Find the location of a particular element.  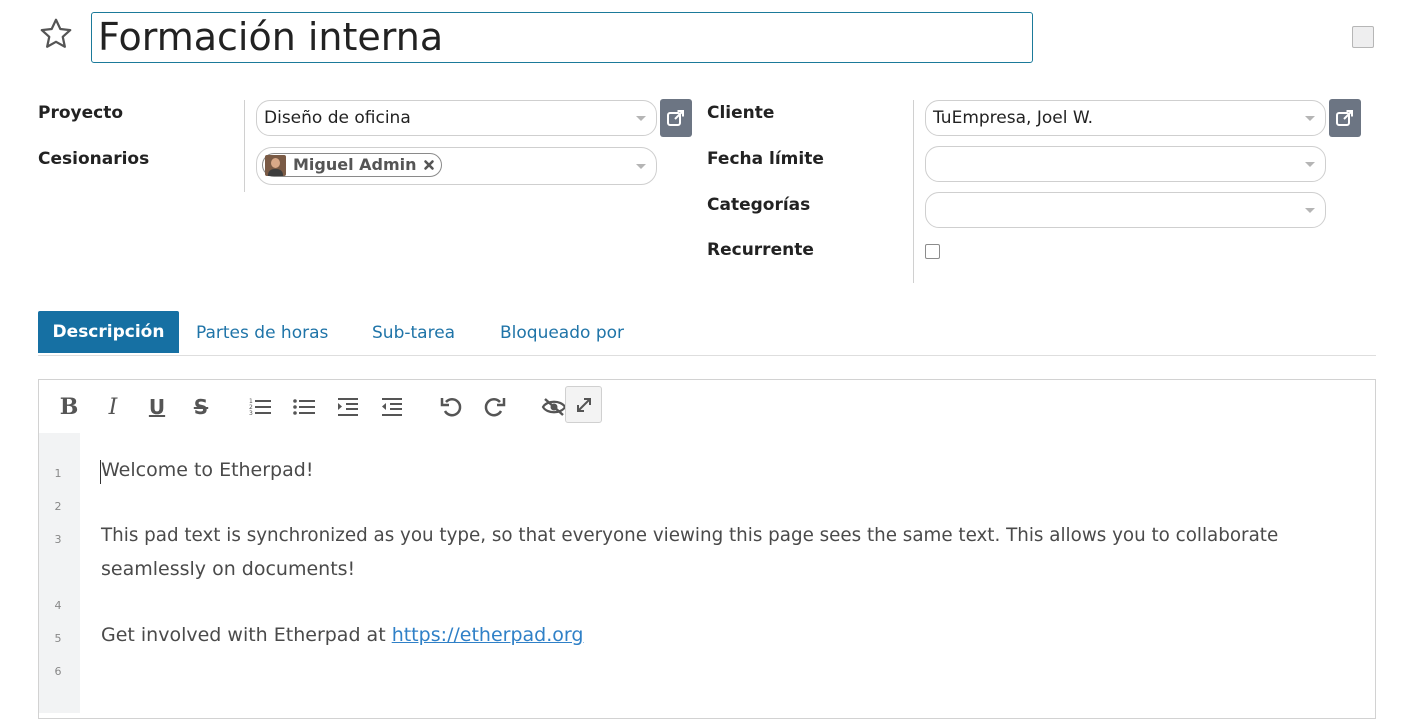

assignee-name: Miguel Admin is located at coordinates (355, 164).